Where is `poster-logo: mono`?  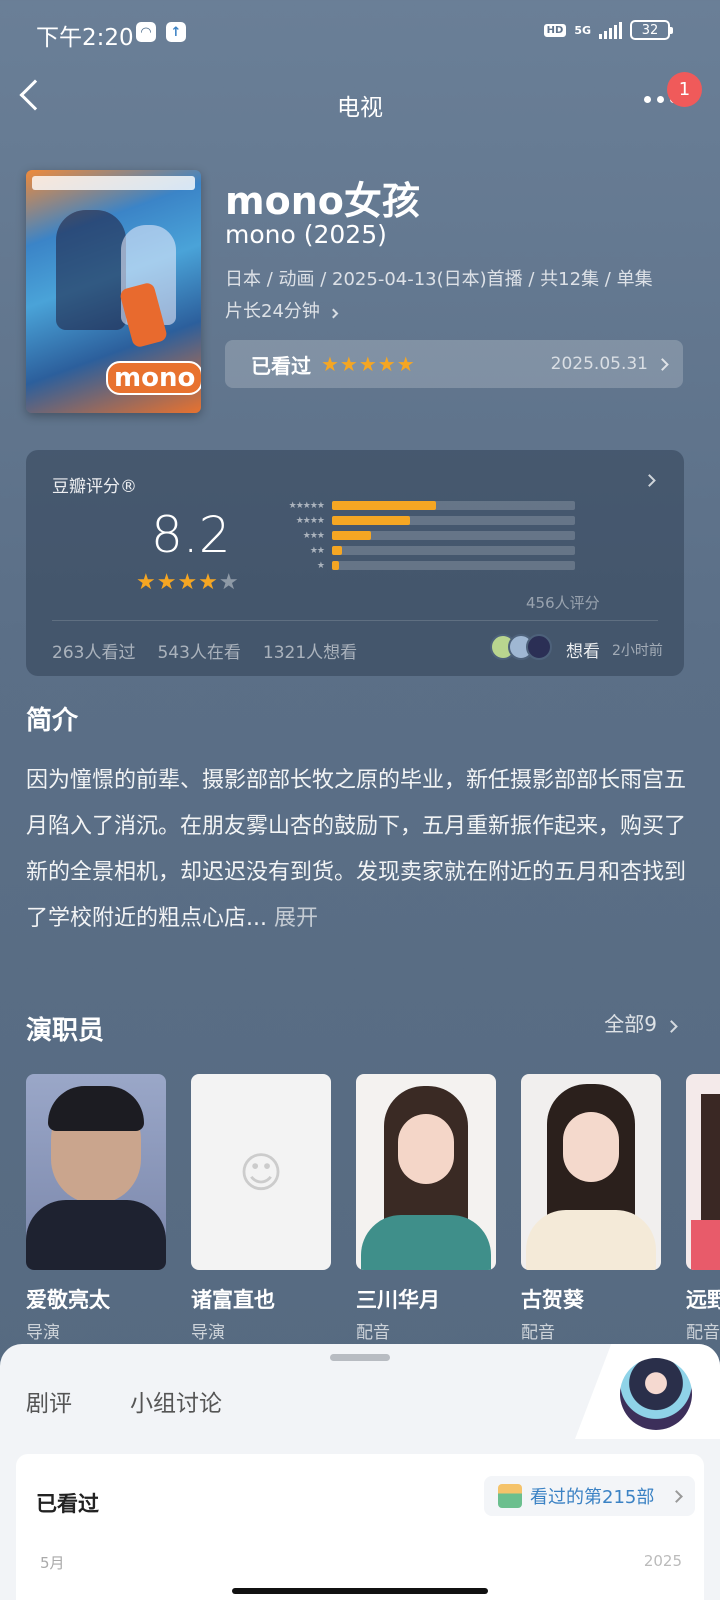 poster-logo: mono is located at coordinates (153, 378).